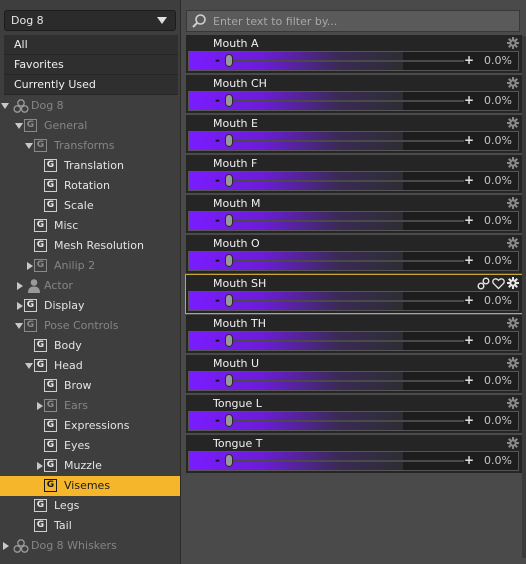  I want to click on slider-mouth-o: Mouth O - +0.0%, so click(354, 254).